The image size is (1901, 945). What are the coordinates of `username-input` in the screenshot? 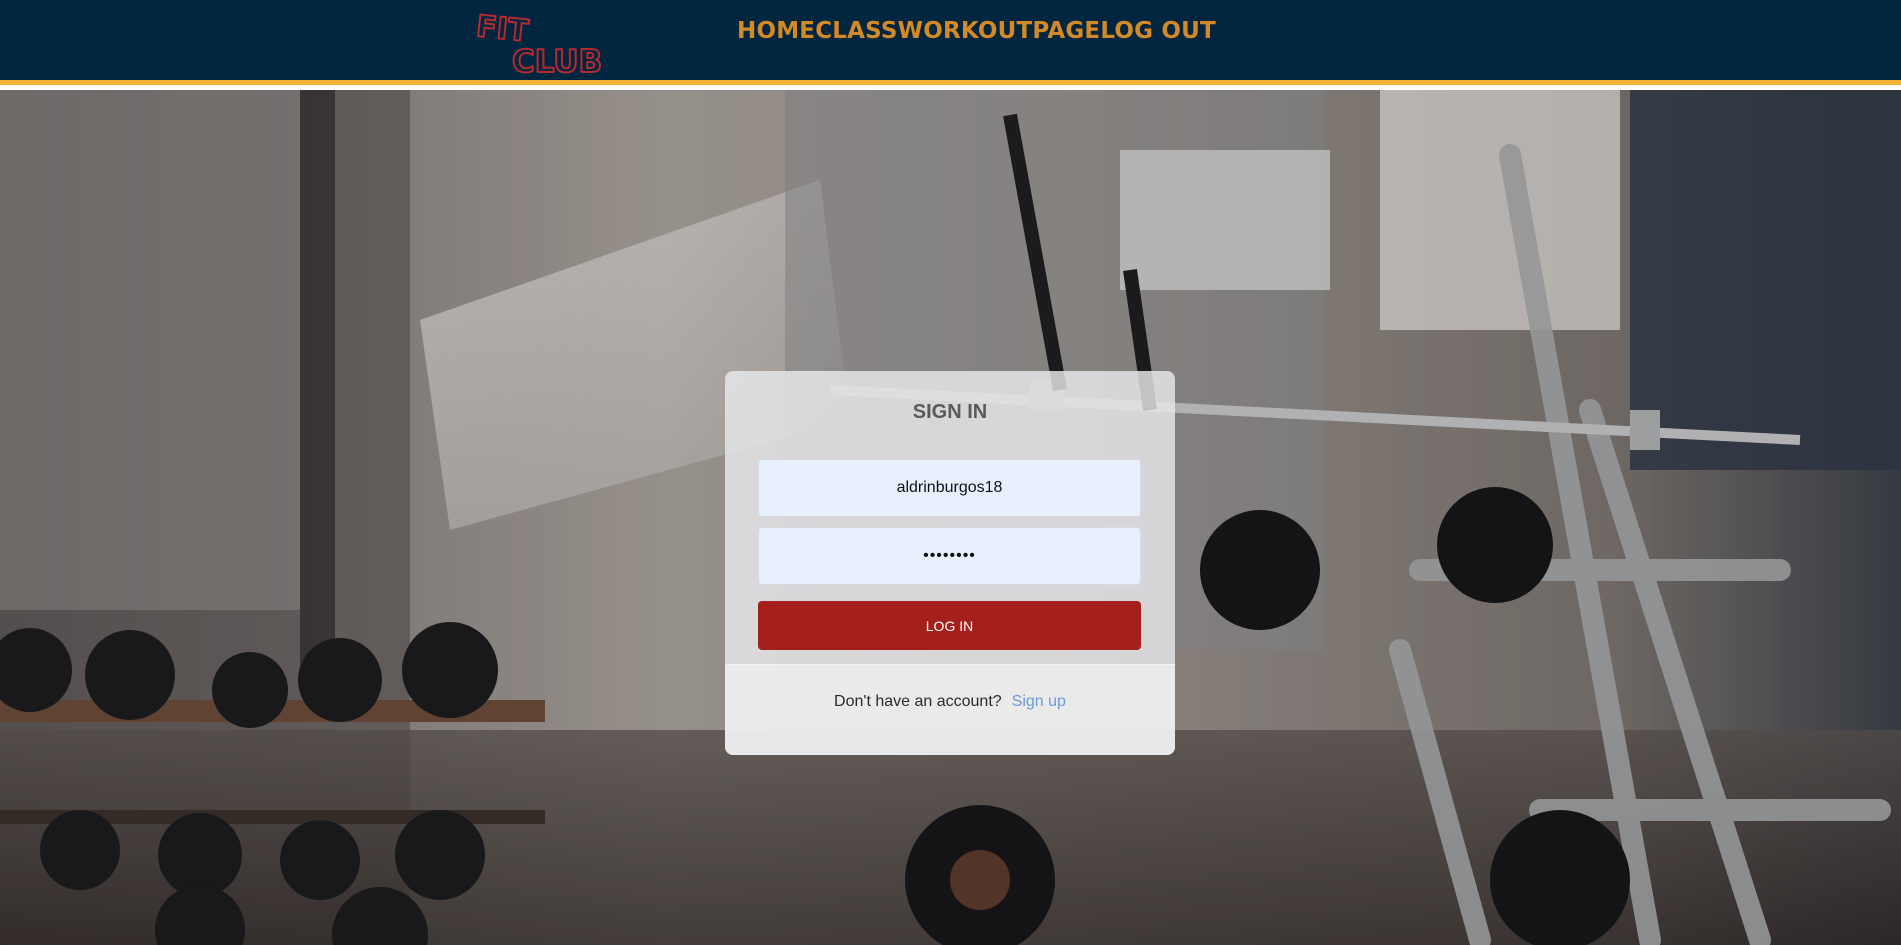 It's located at (949, 488).